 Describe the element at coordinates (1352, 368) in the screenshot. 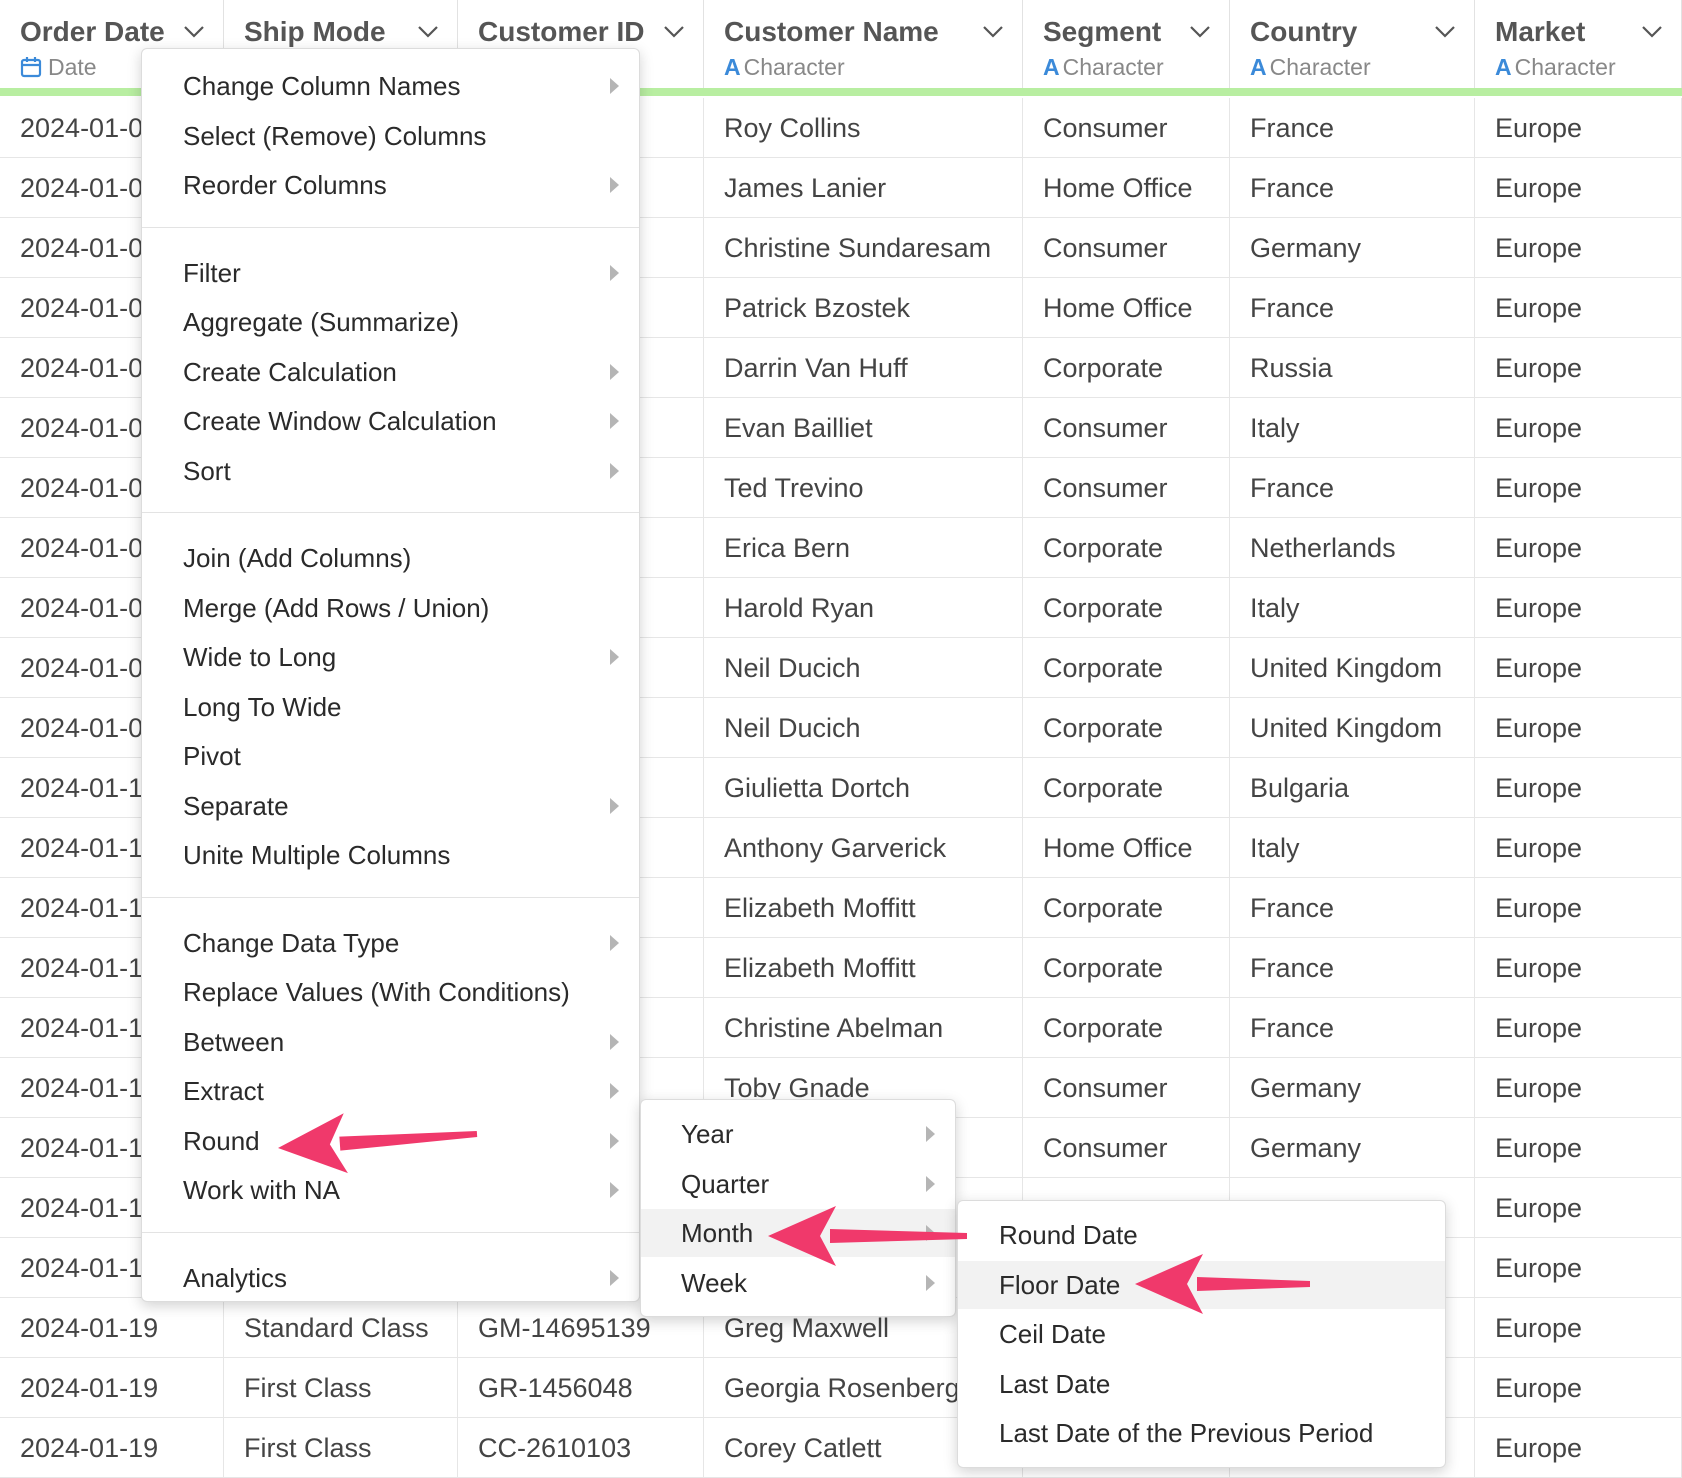

I see `cell-country: Russia` at that location.